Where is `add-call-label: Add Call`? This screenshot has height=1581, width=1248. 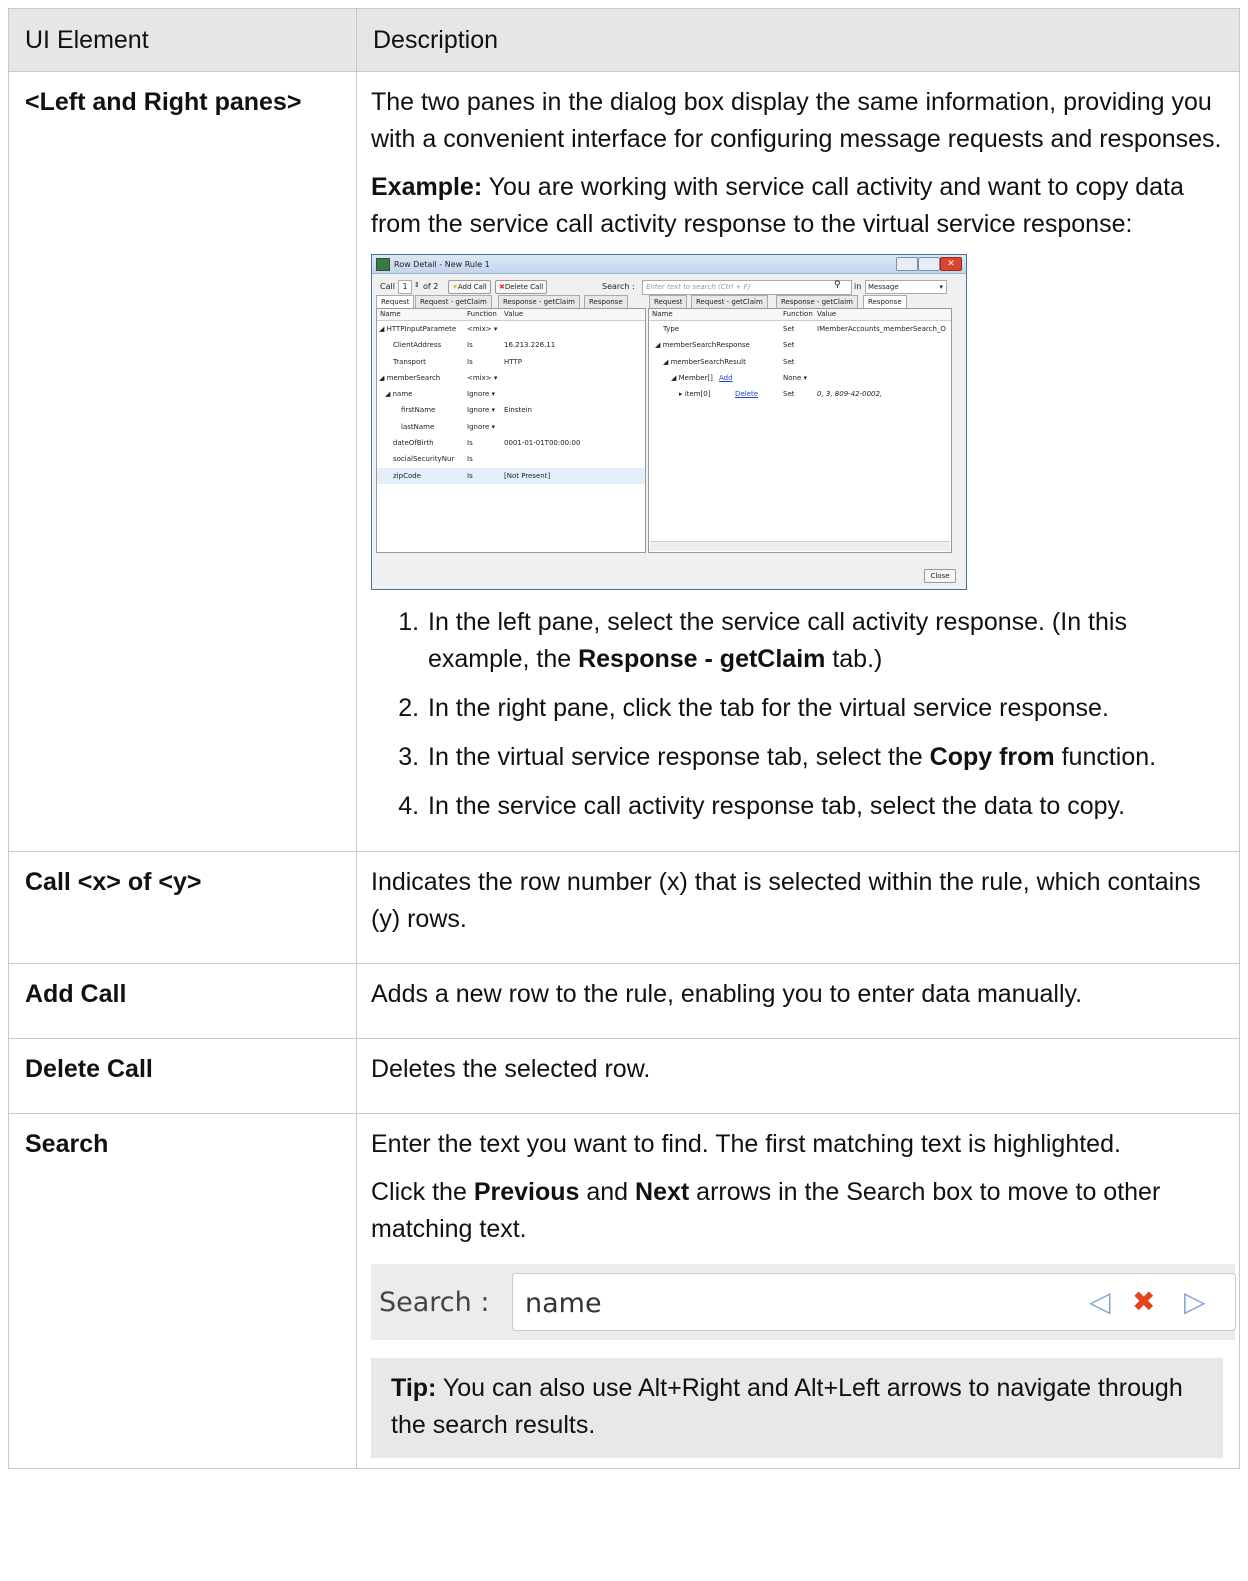
add-call-label: Add Call is located at coordinates (472, 287).